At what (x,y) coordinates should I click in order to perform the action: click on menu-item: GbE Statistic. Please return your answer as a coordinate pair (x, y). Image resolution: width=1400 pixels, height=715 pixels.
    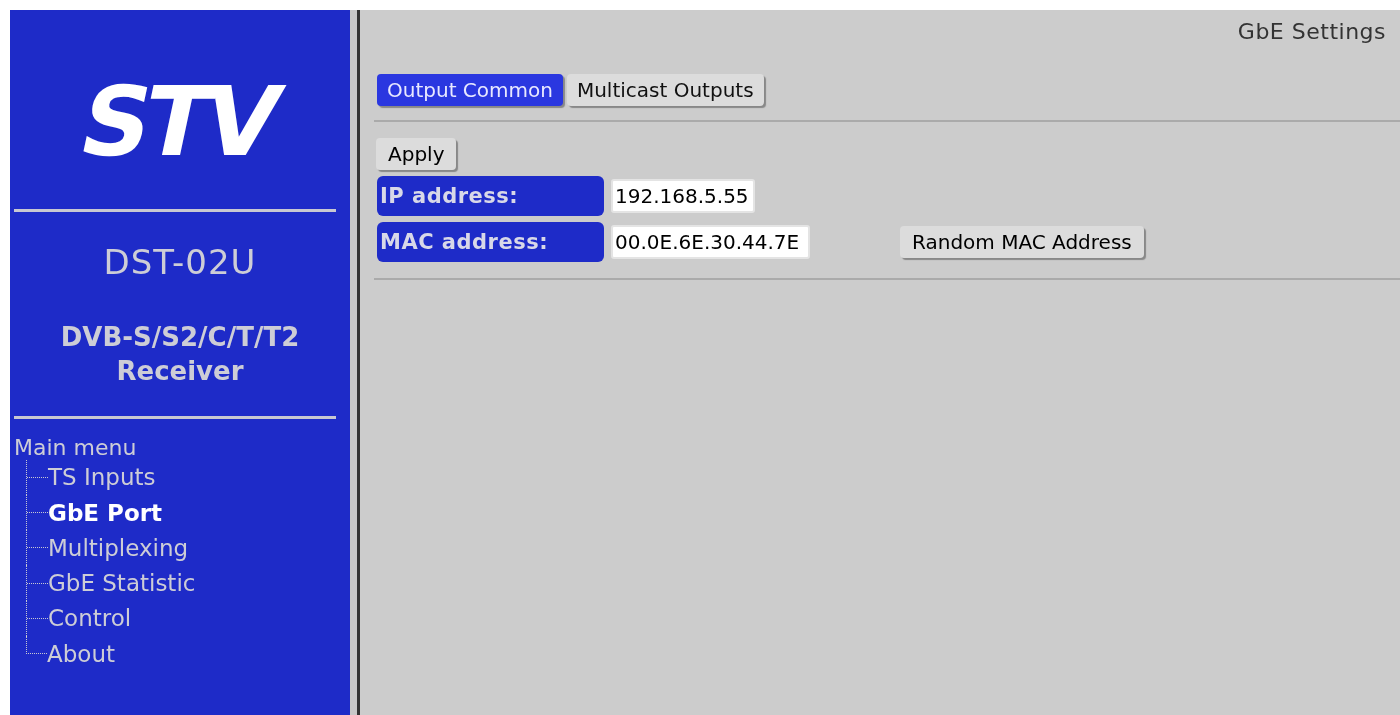
    Looking at the image, I should click on (122, 583).